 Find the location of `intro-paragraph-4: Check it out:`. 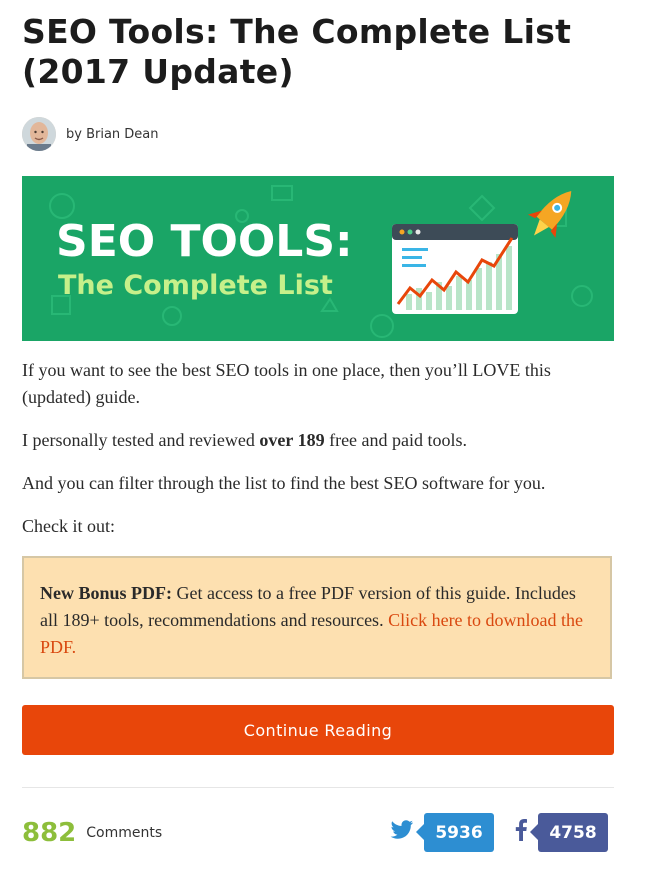

intro-paragraph-4: Check it out: is located at coordinates (68, 526).